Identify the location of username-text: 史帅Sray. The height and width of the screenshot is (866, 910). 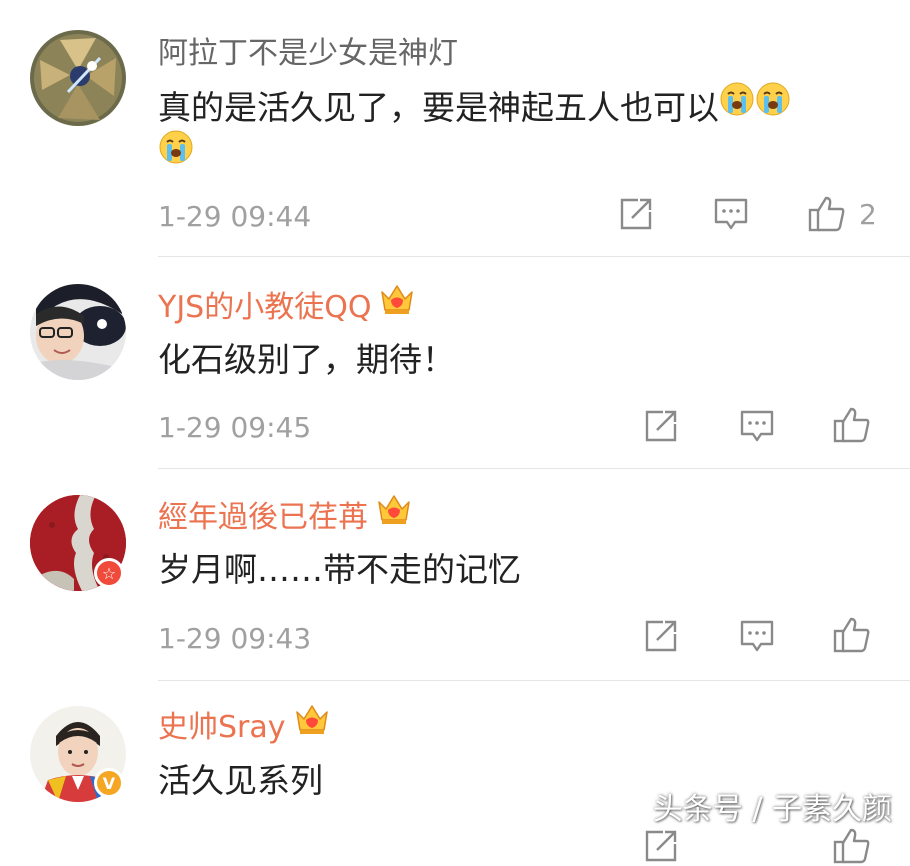
(222, 727).